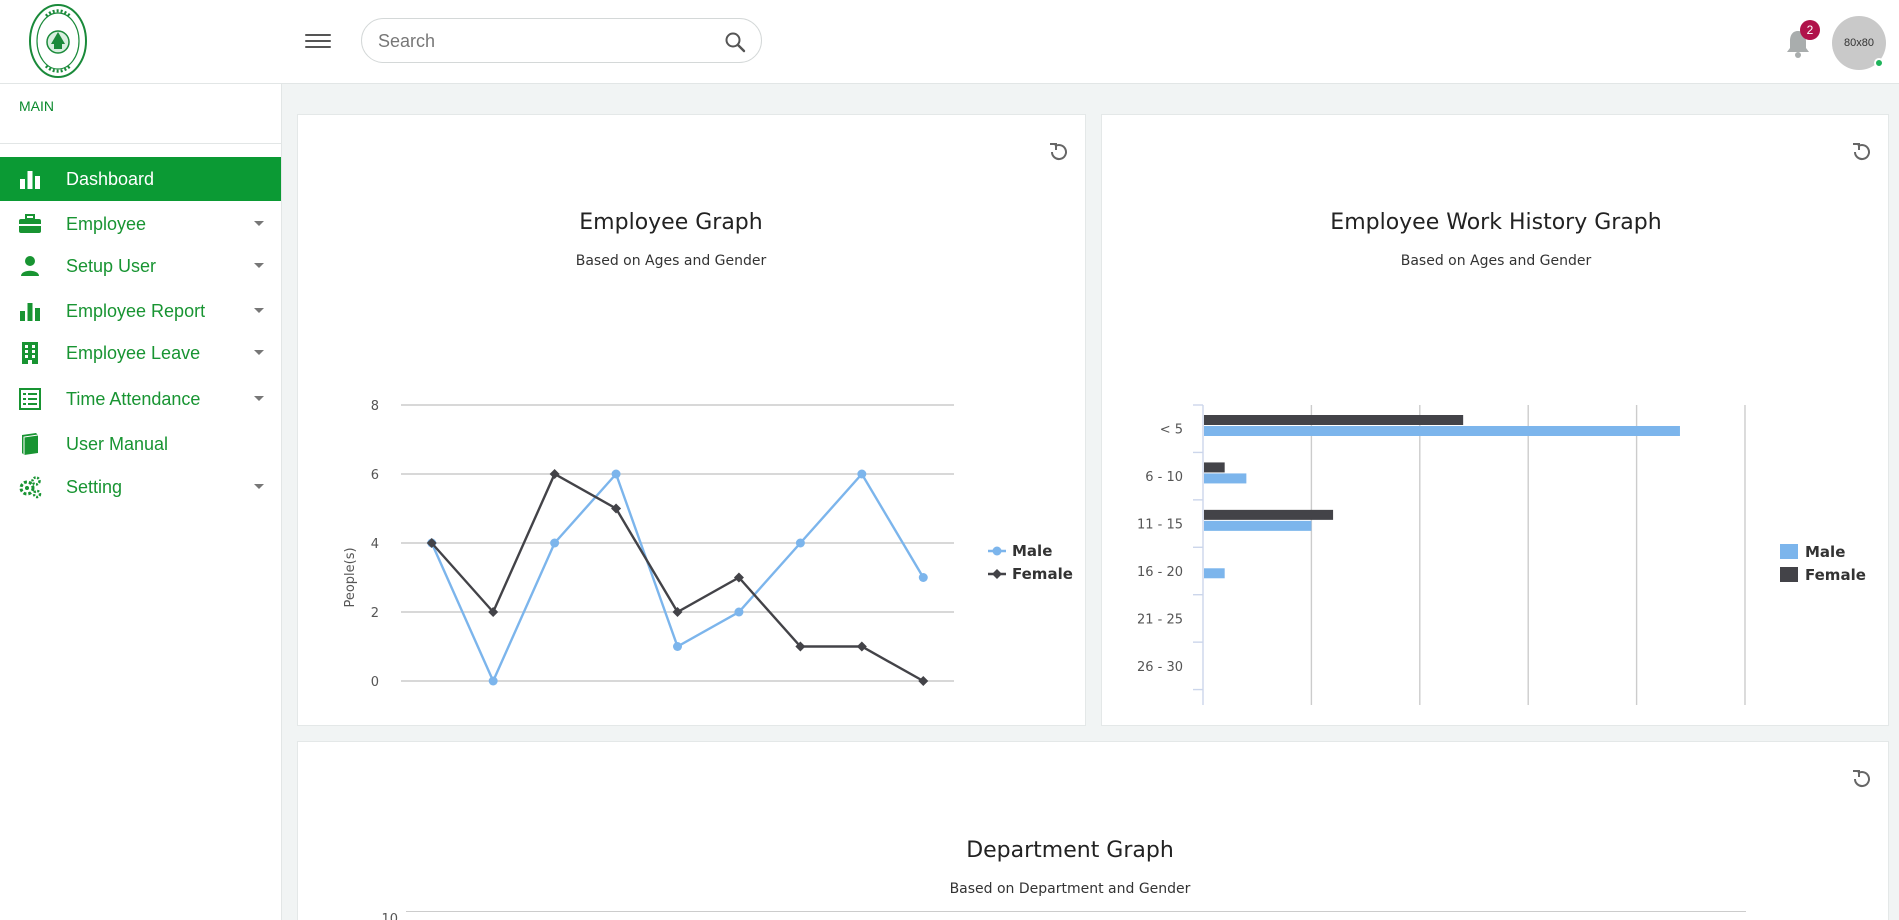 Image resolution: width=1899 pixels, height=920 pixels. I want to click on search-box, so click(561, 40).